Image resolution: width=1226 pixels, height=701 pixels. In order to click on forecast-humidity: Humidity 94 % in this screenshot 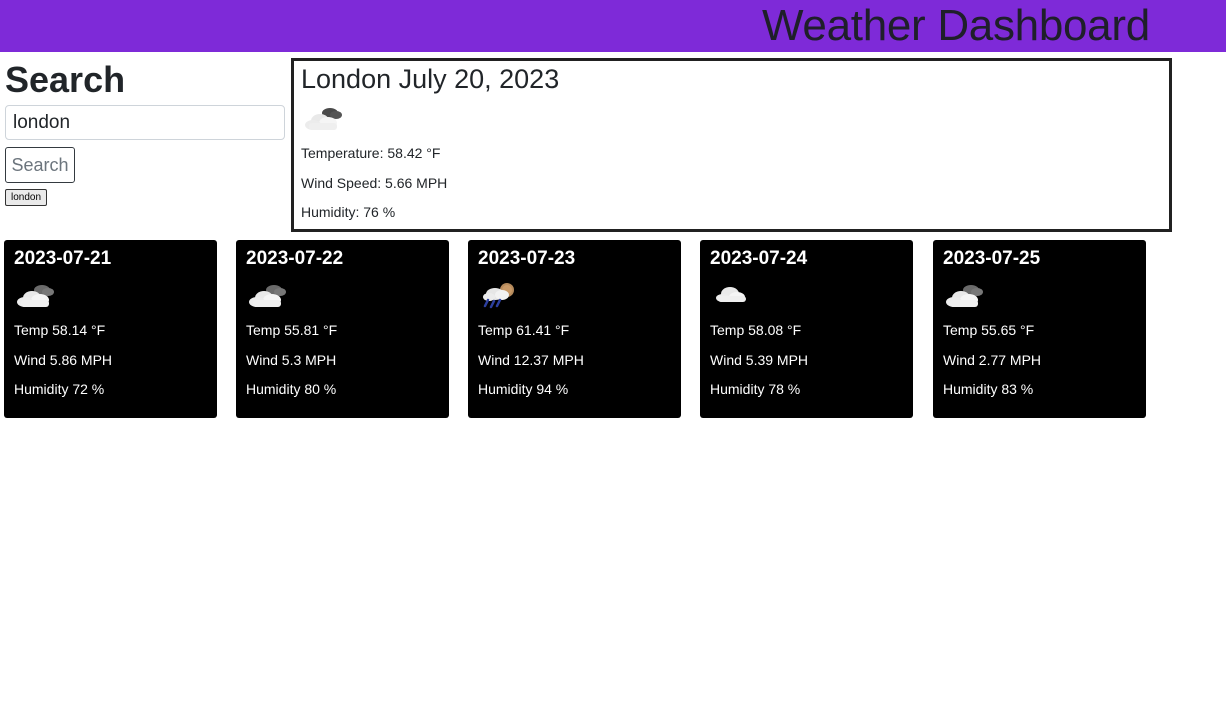, I will do `click(523, 389)`.